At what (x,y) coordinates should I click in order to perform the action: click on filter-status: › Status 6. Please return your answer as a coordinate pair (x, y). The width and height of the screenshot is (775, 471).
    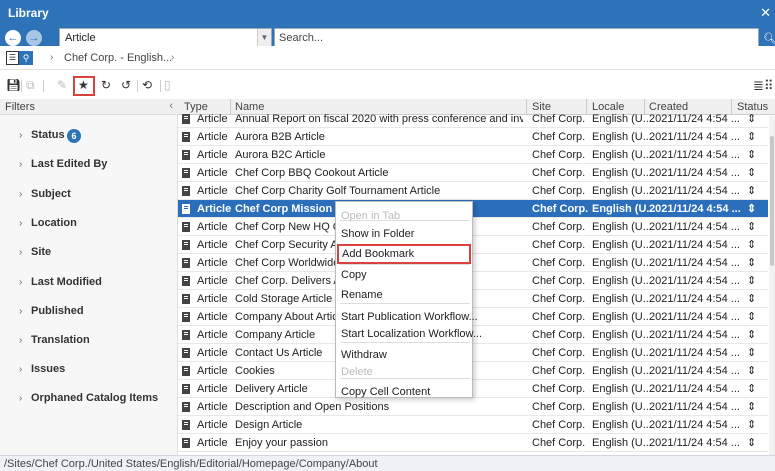
    Looking at the image, I should click on (89, 135).